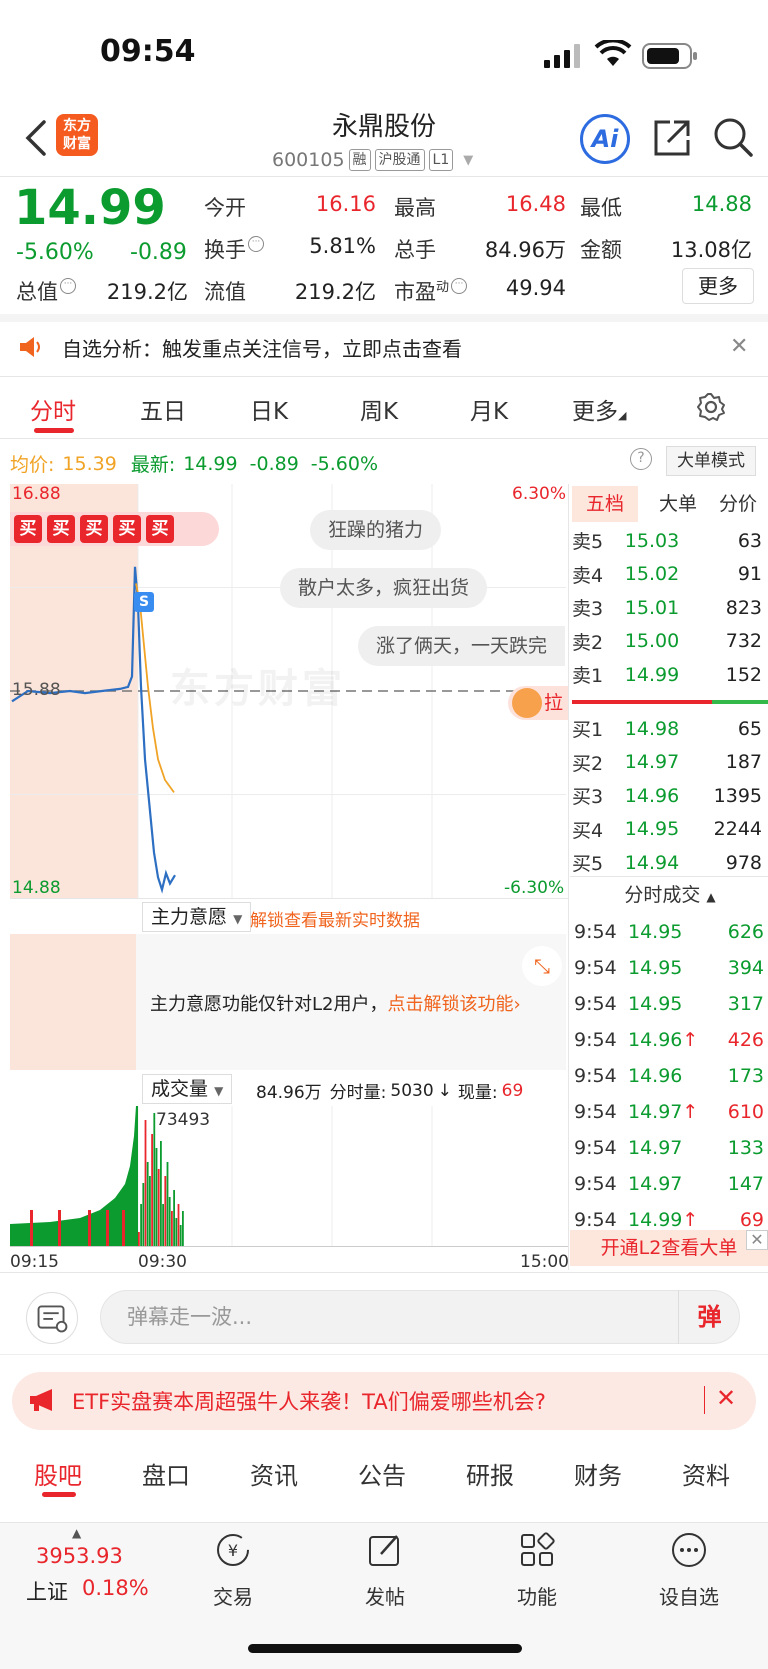 The width and height of the screenshot is (768, 1669). I want to click on volume-chart, so click(288, 1176).